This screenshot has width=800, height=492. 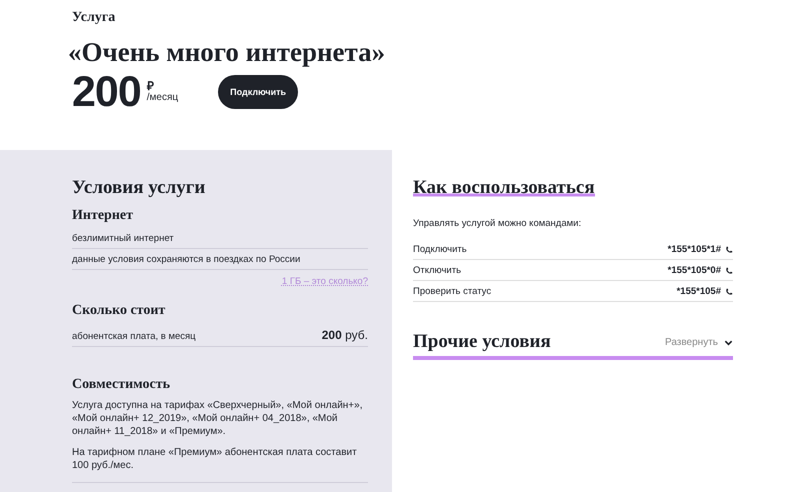 I want to click on intro-text: Управлять услугой можно командами:, so click(x=497, y=223).